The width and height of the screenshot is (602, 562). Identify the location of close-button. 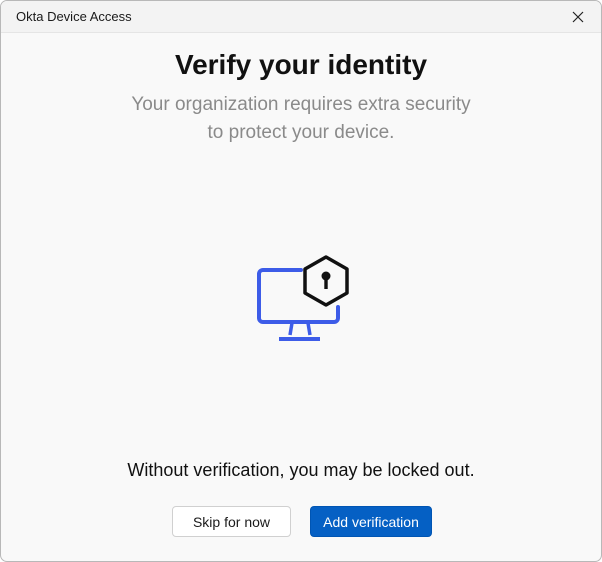
(578, 16).